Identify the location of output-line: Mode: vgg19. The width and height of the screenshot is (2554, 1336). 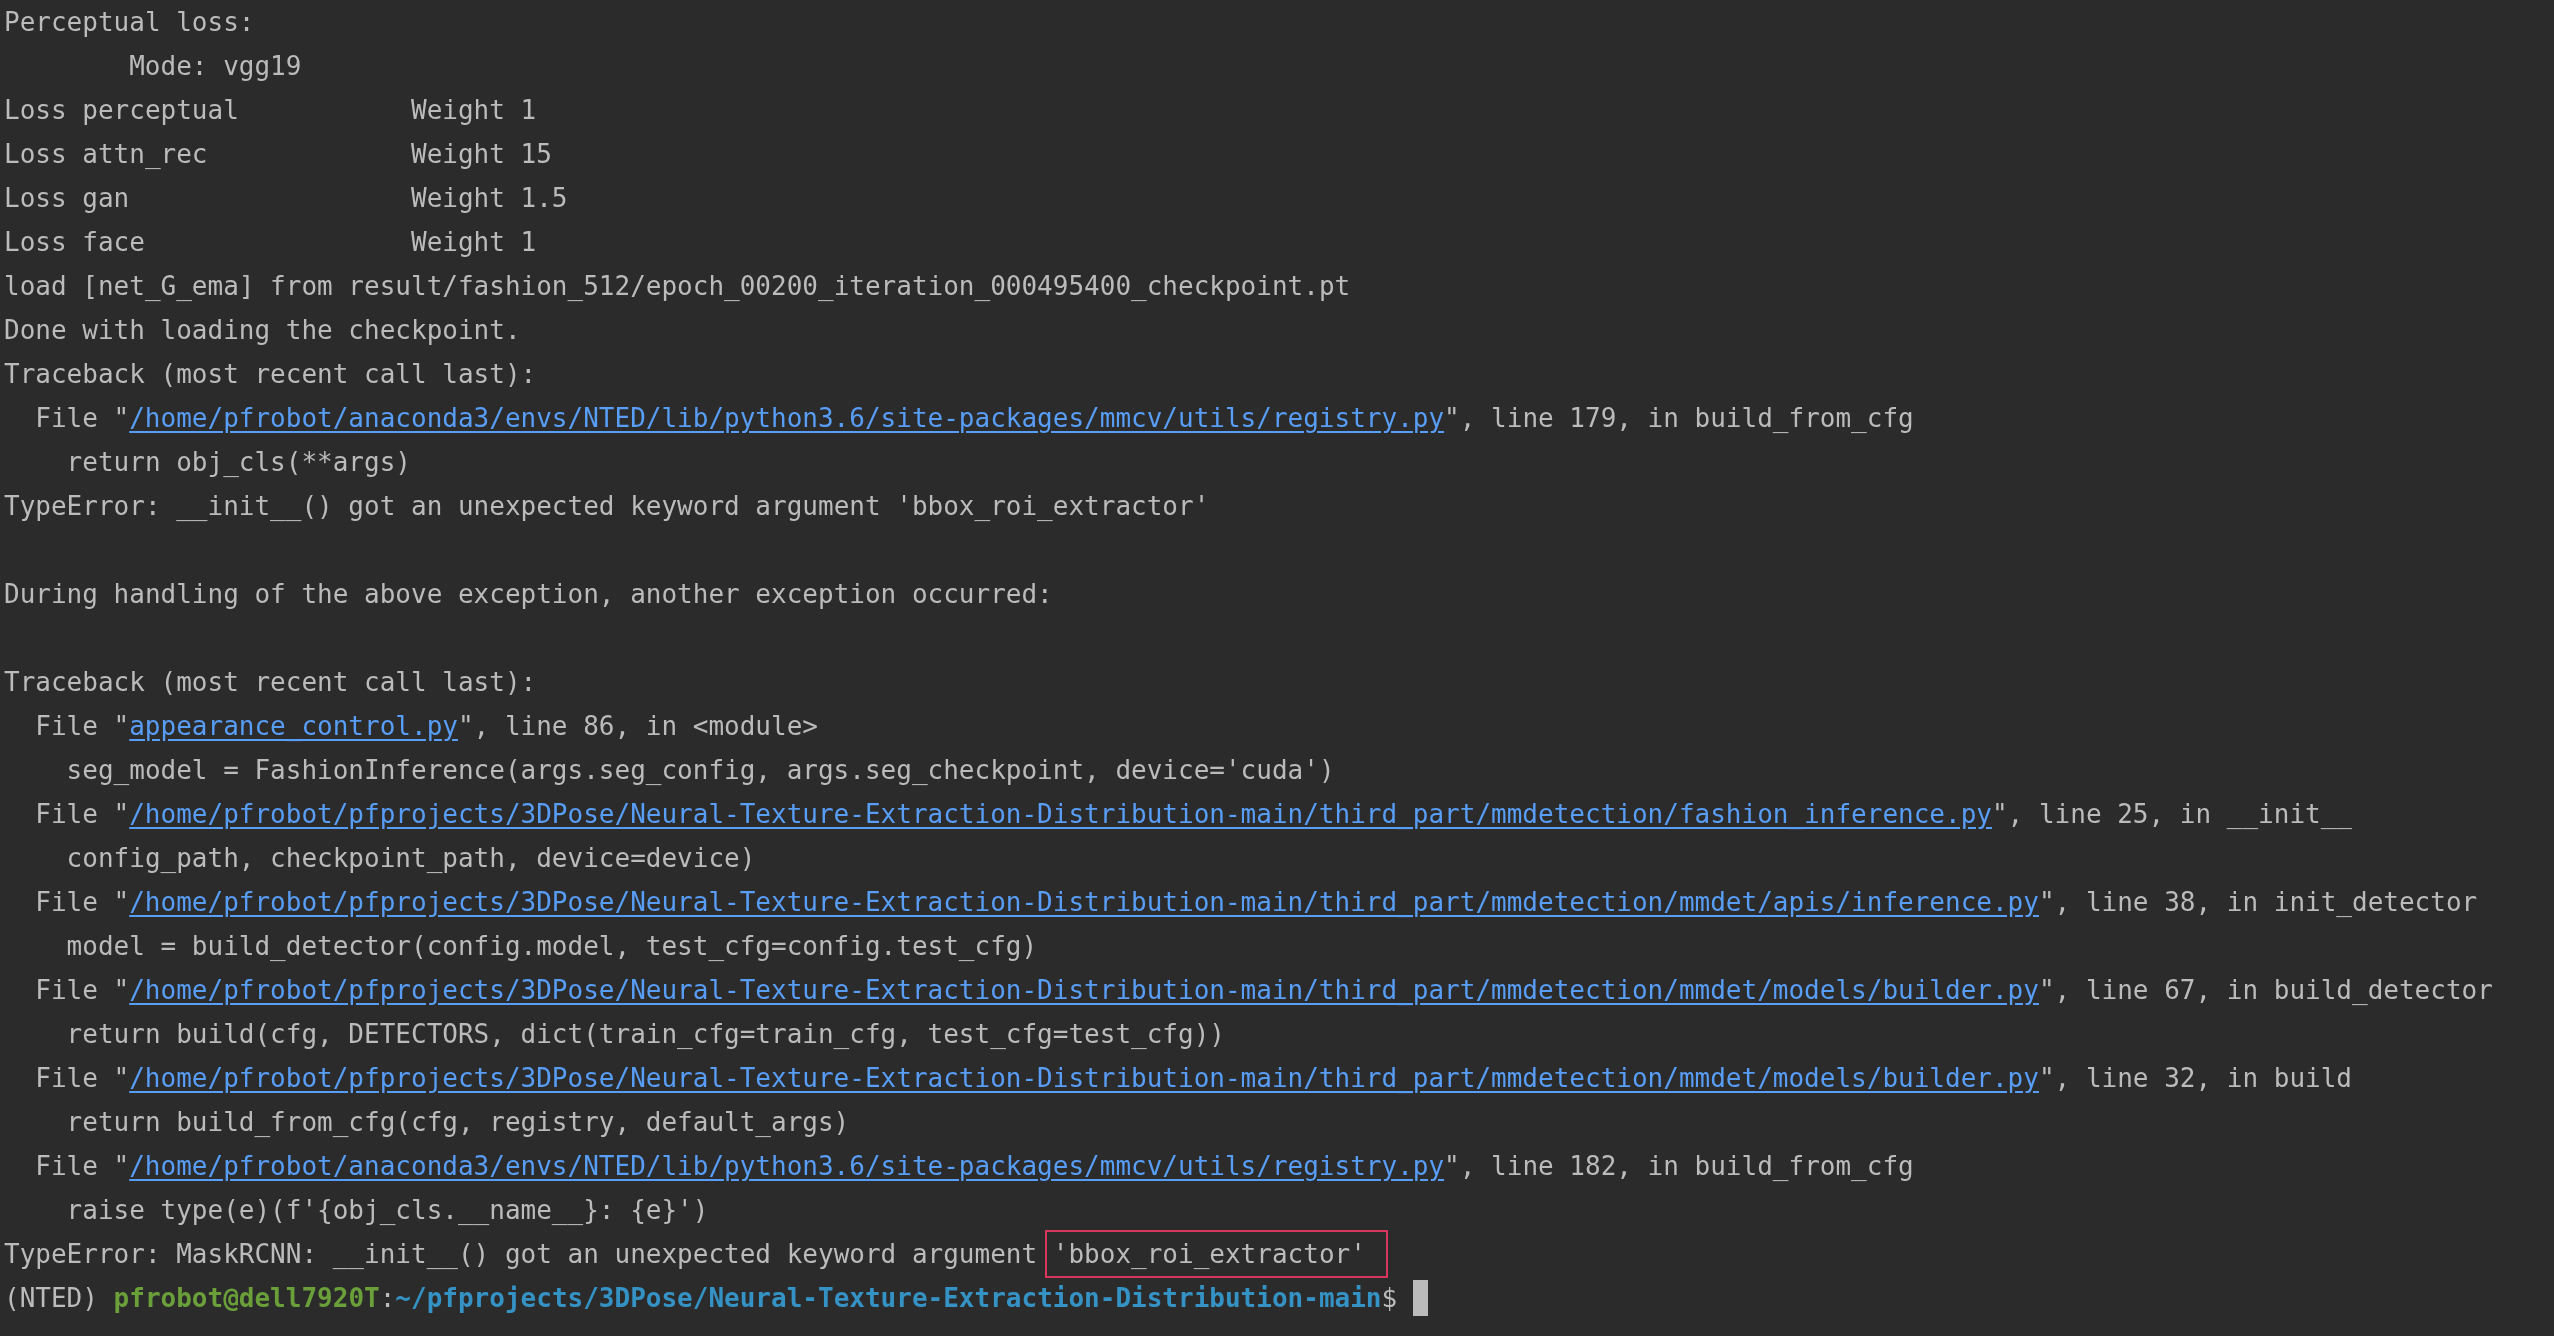
(215, 66).